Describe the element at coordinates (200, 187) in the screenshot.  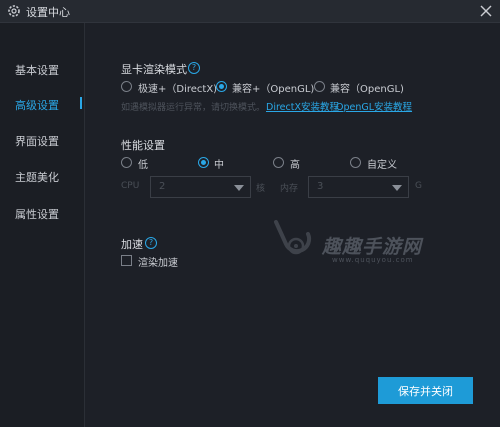
I see `cpu-select: 2` at that location.